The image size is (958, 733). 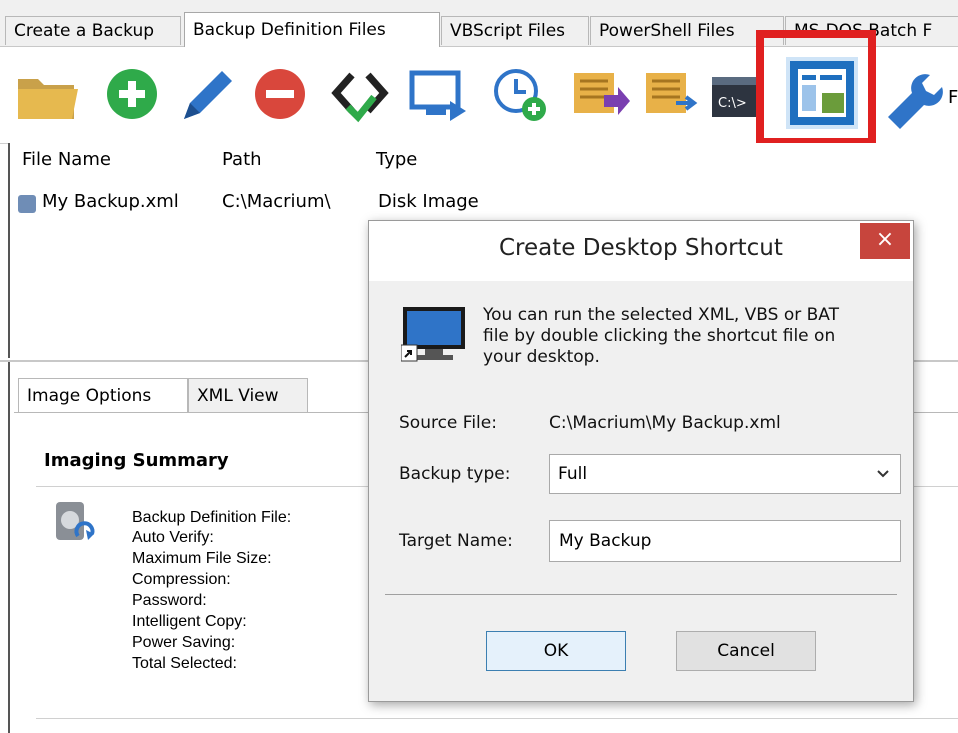 I want to click on generate-powershell-icon, so click(x=672, y=93).